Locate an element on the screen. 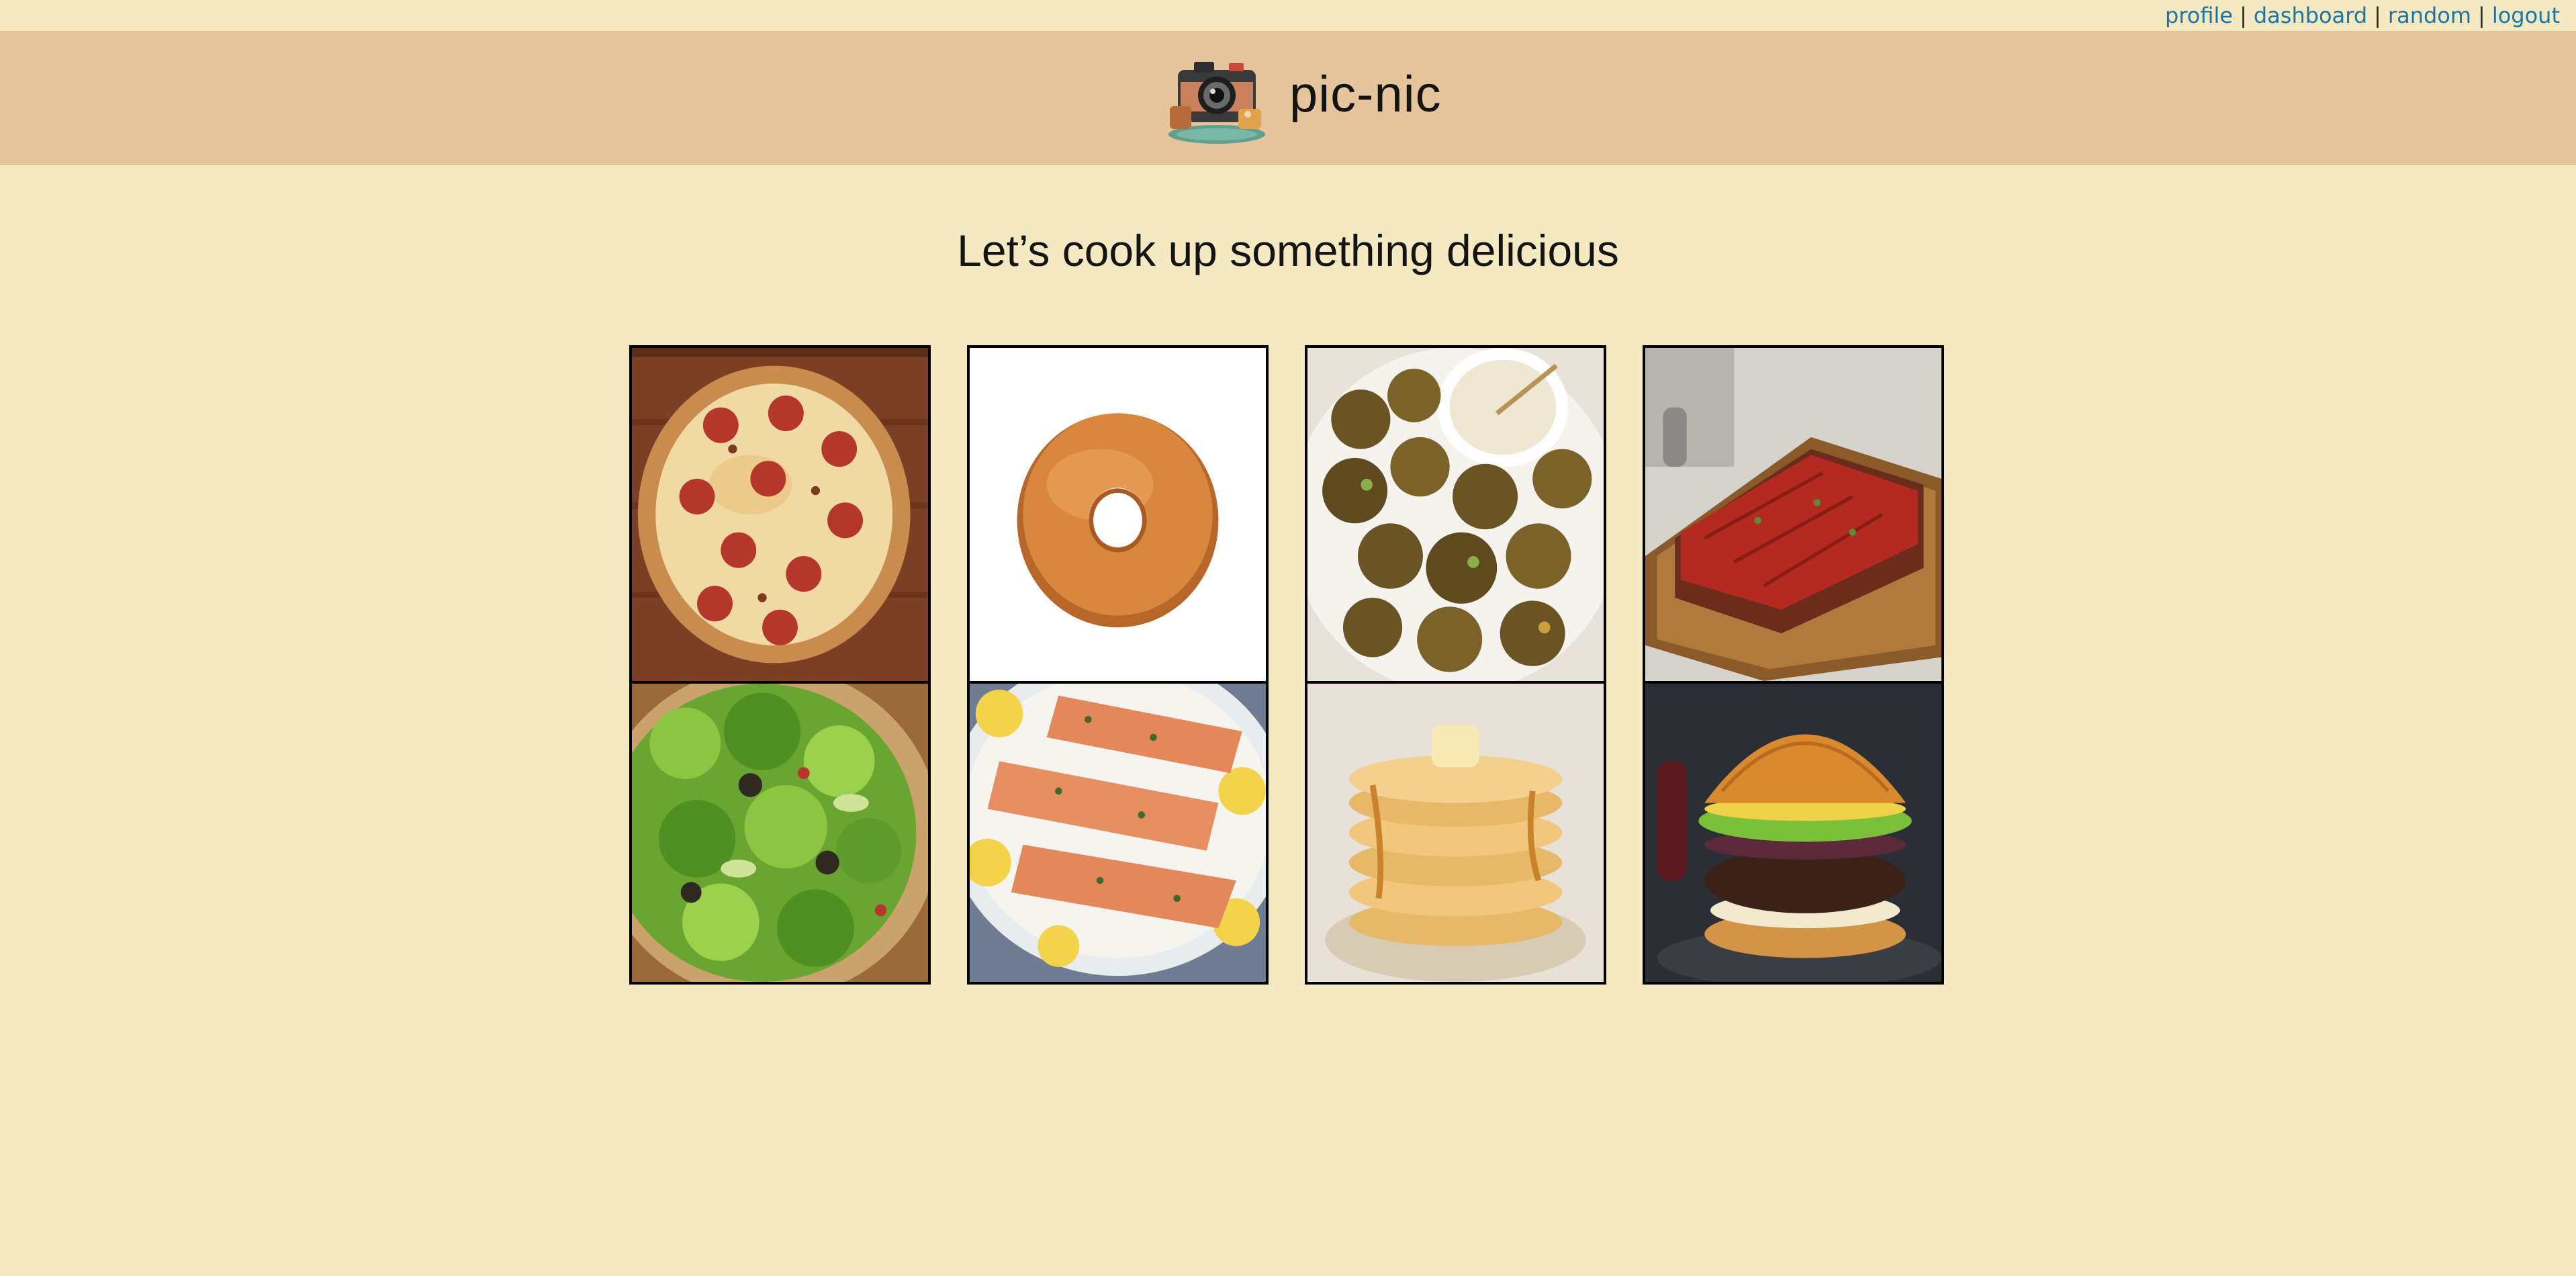 This screenshot has height=1276, width=2576. pizza-photo is located at coordinates (780, 514).